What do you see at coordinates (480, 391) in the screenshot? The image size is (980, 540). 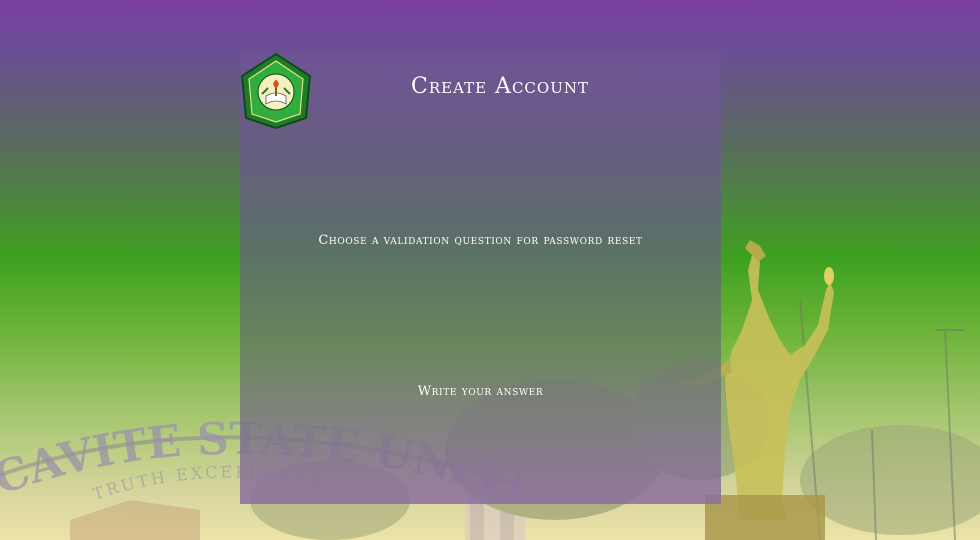 I see `answer-input` at bounding box center [480, 391].